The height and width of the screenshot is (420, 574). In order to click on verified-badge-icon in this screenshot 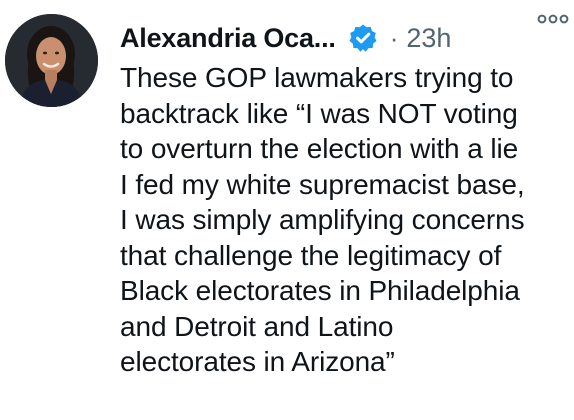, I will do `click(363, 38)`.